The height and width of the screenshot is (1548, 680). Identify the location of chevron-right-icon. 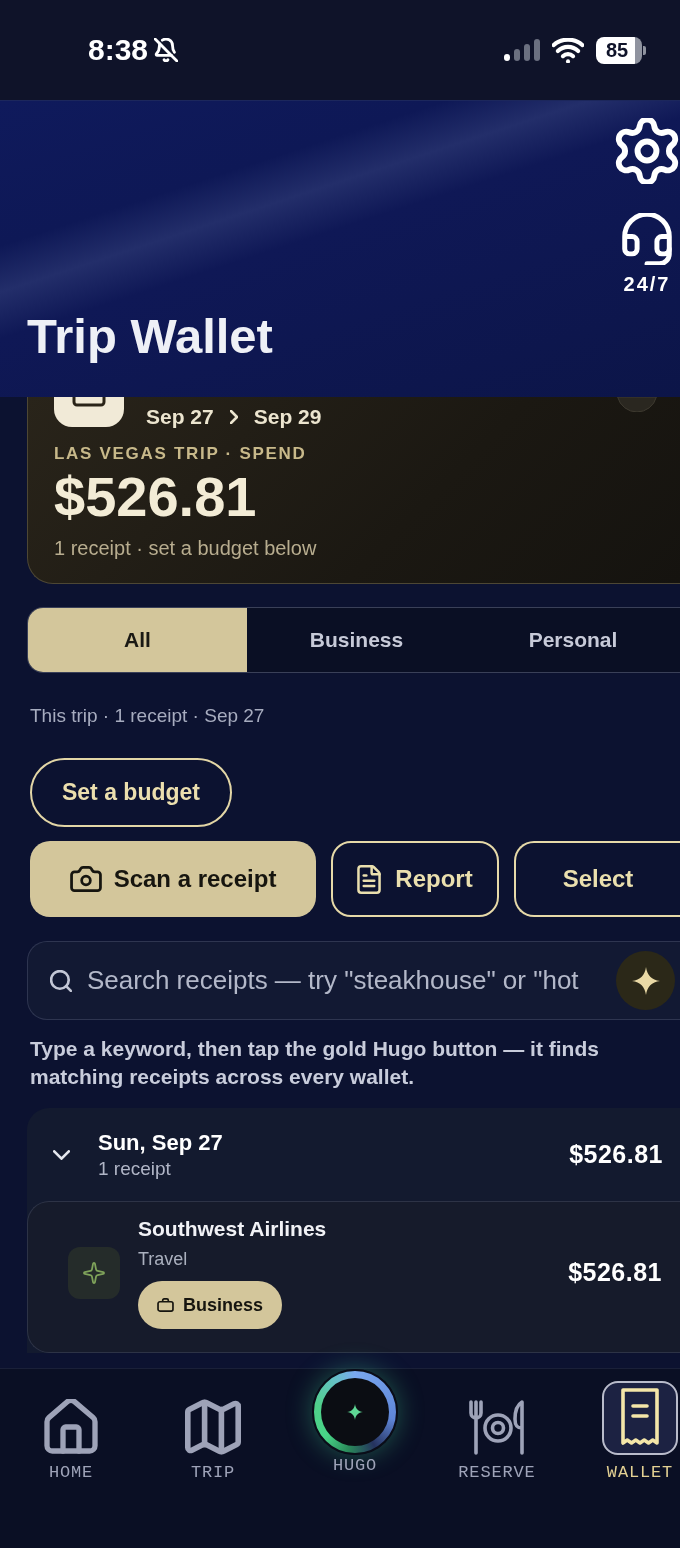
(233, 417).